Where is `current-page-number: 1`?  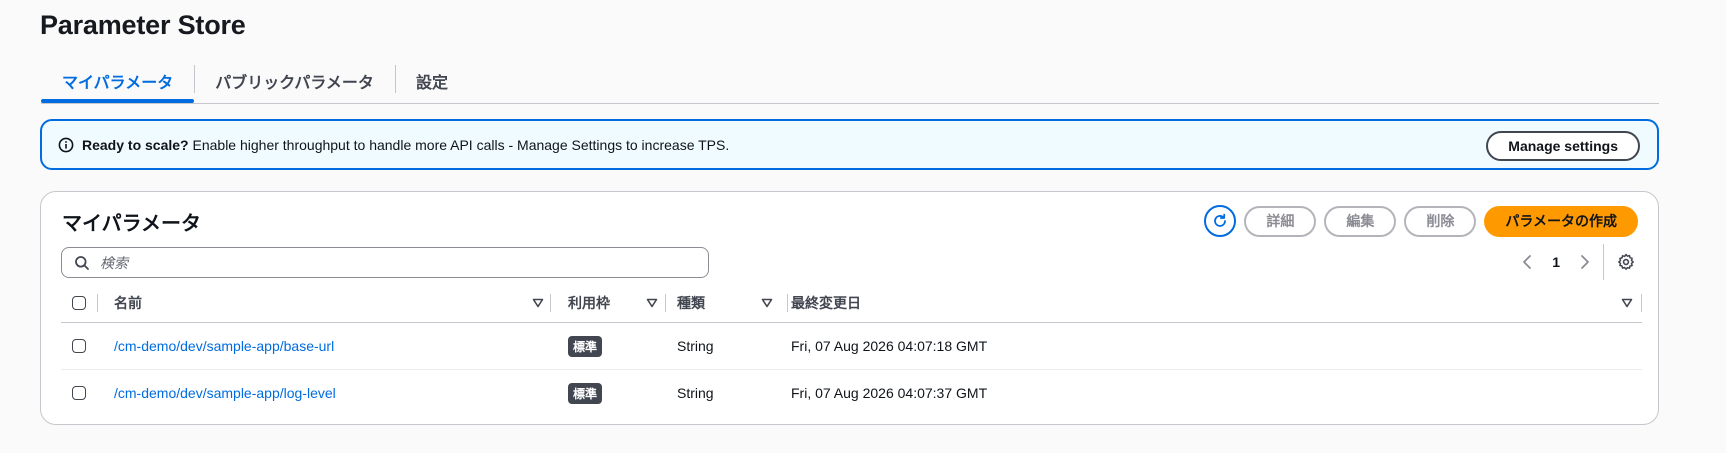 current-page-number: 1 is located at coordinates (1556, 262).